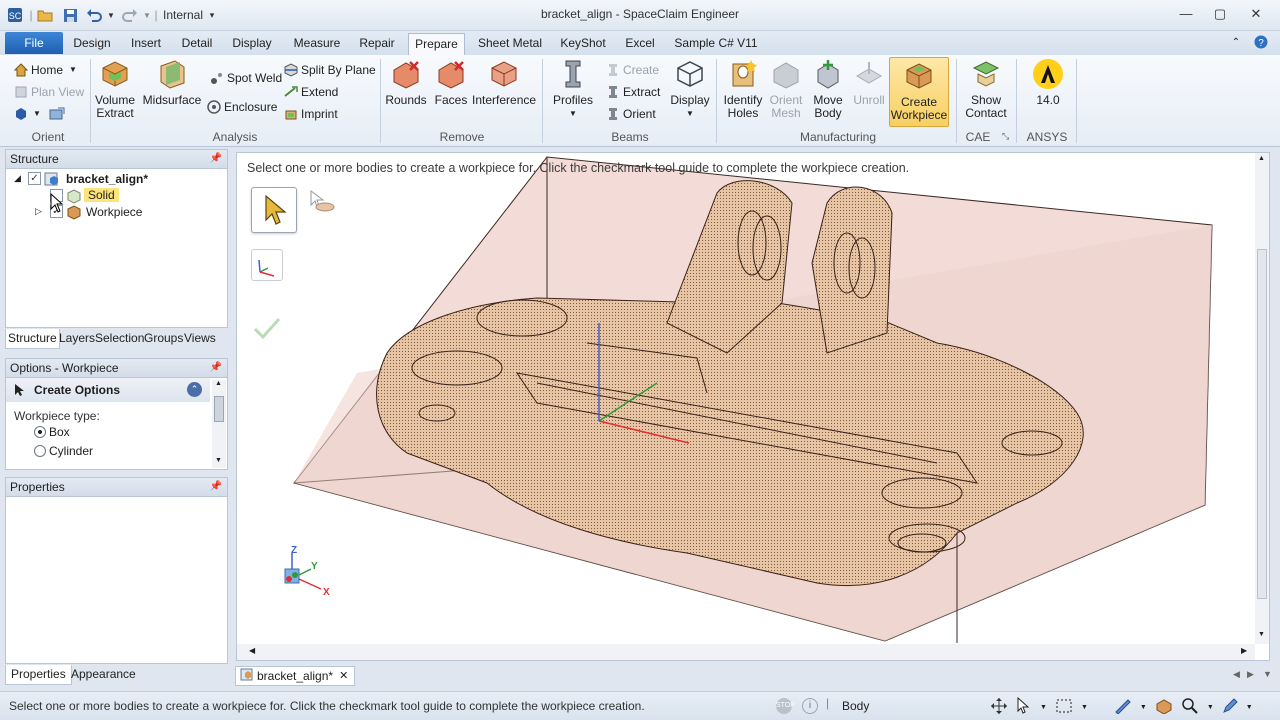 This screenshot has width=1280, height=720. Describe the element at coordinates (1210, 707) in the screenshot. I see `zoom-dropdown-icon: ▼` at that location.